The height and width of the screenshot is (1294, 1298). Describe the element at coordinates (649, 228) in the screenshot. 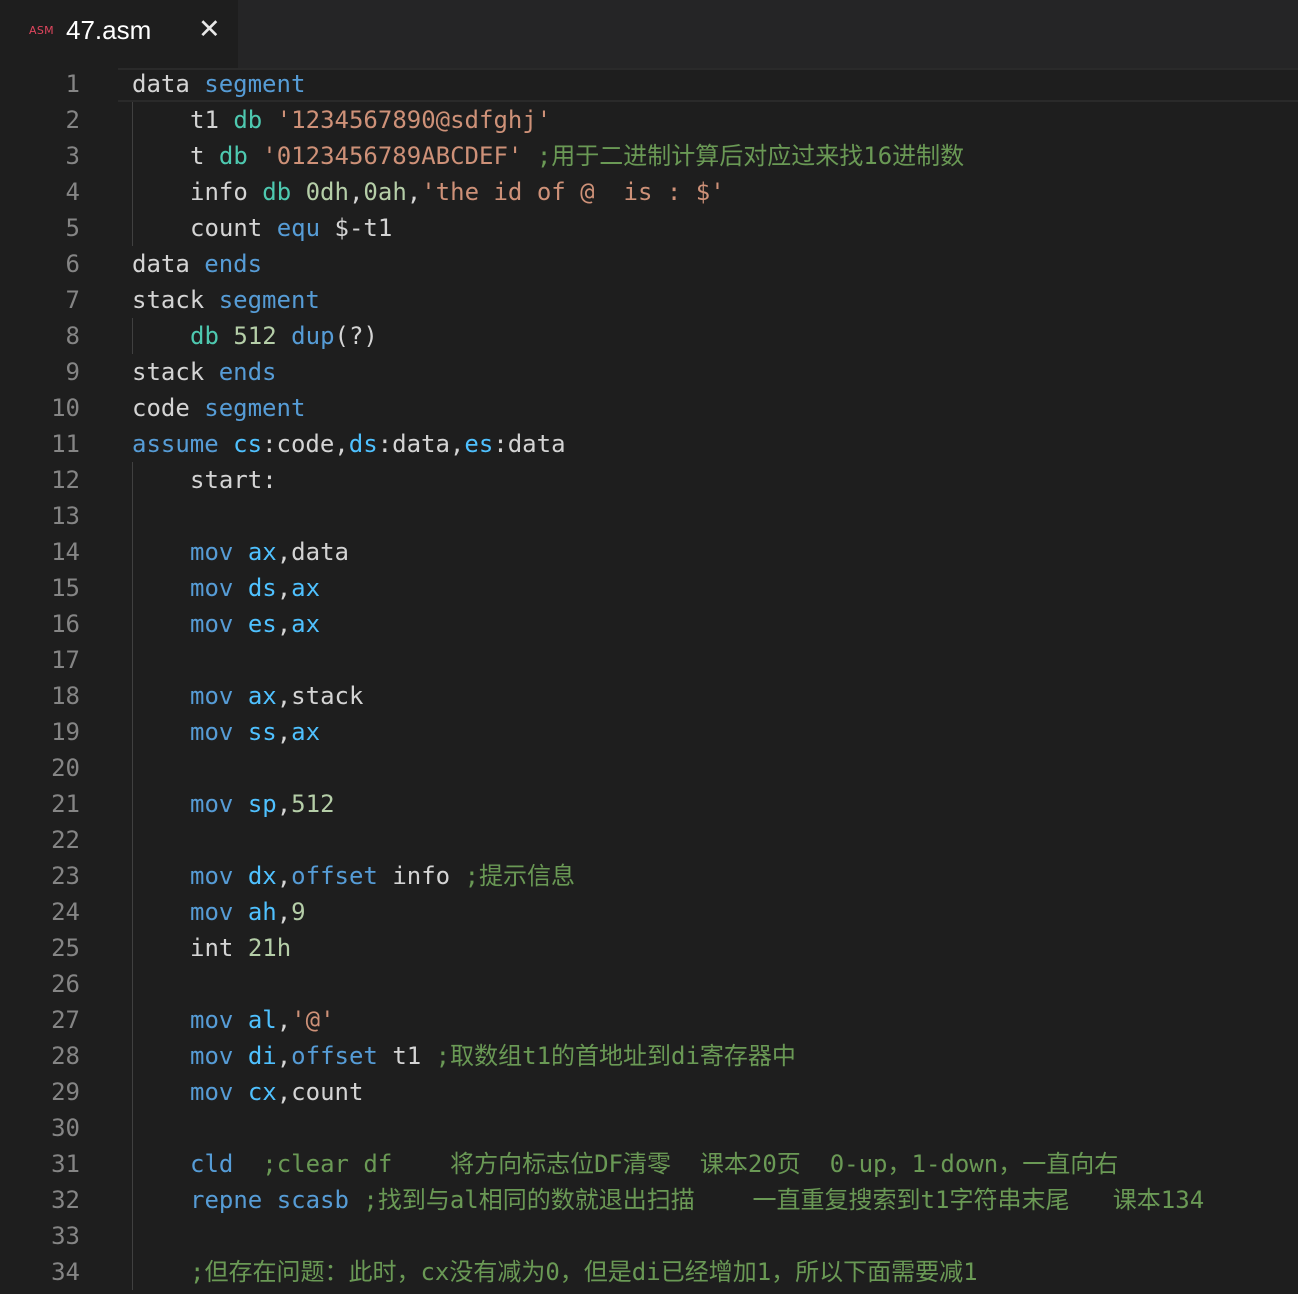

I see `code-line: 5 count equ $-t1` at that location.